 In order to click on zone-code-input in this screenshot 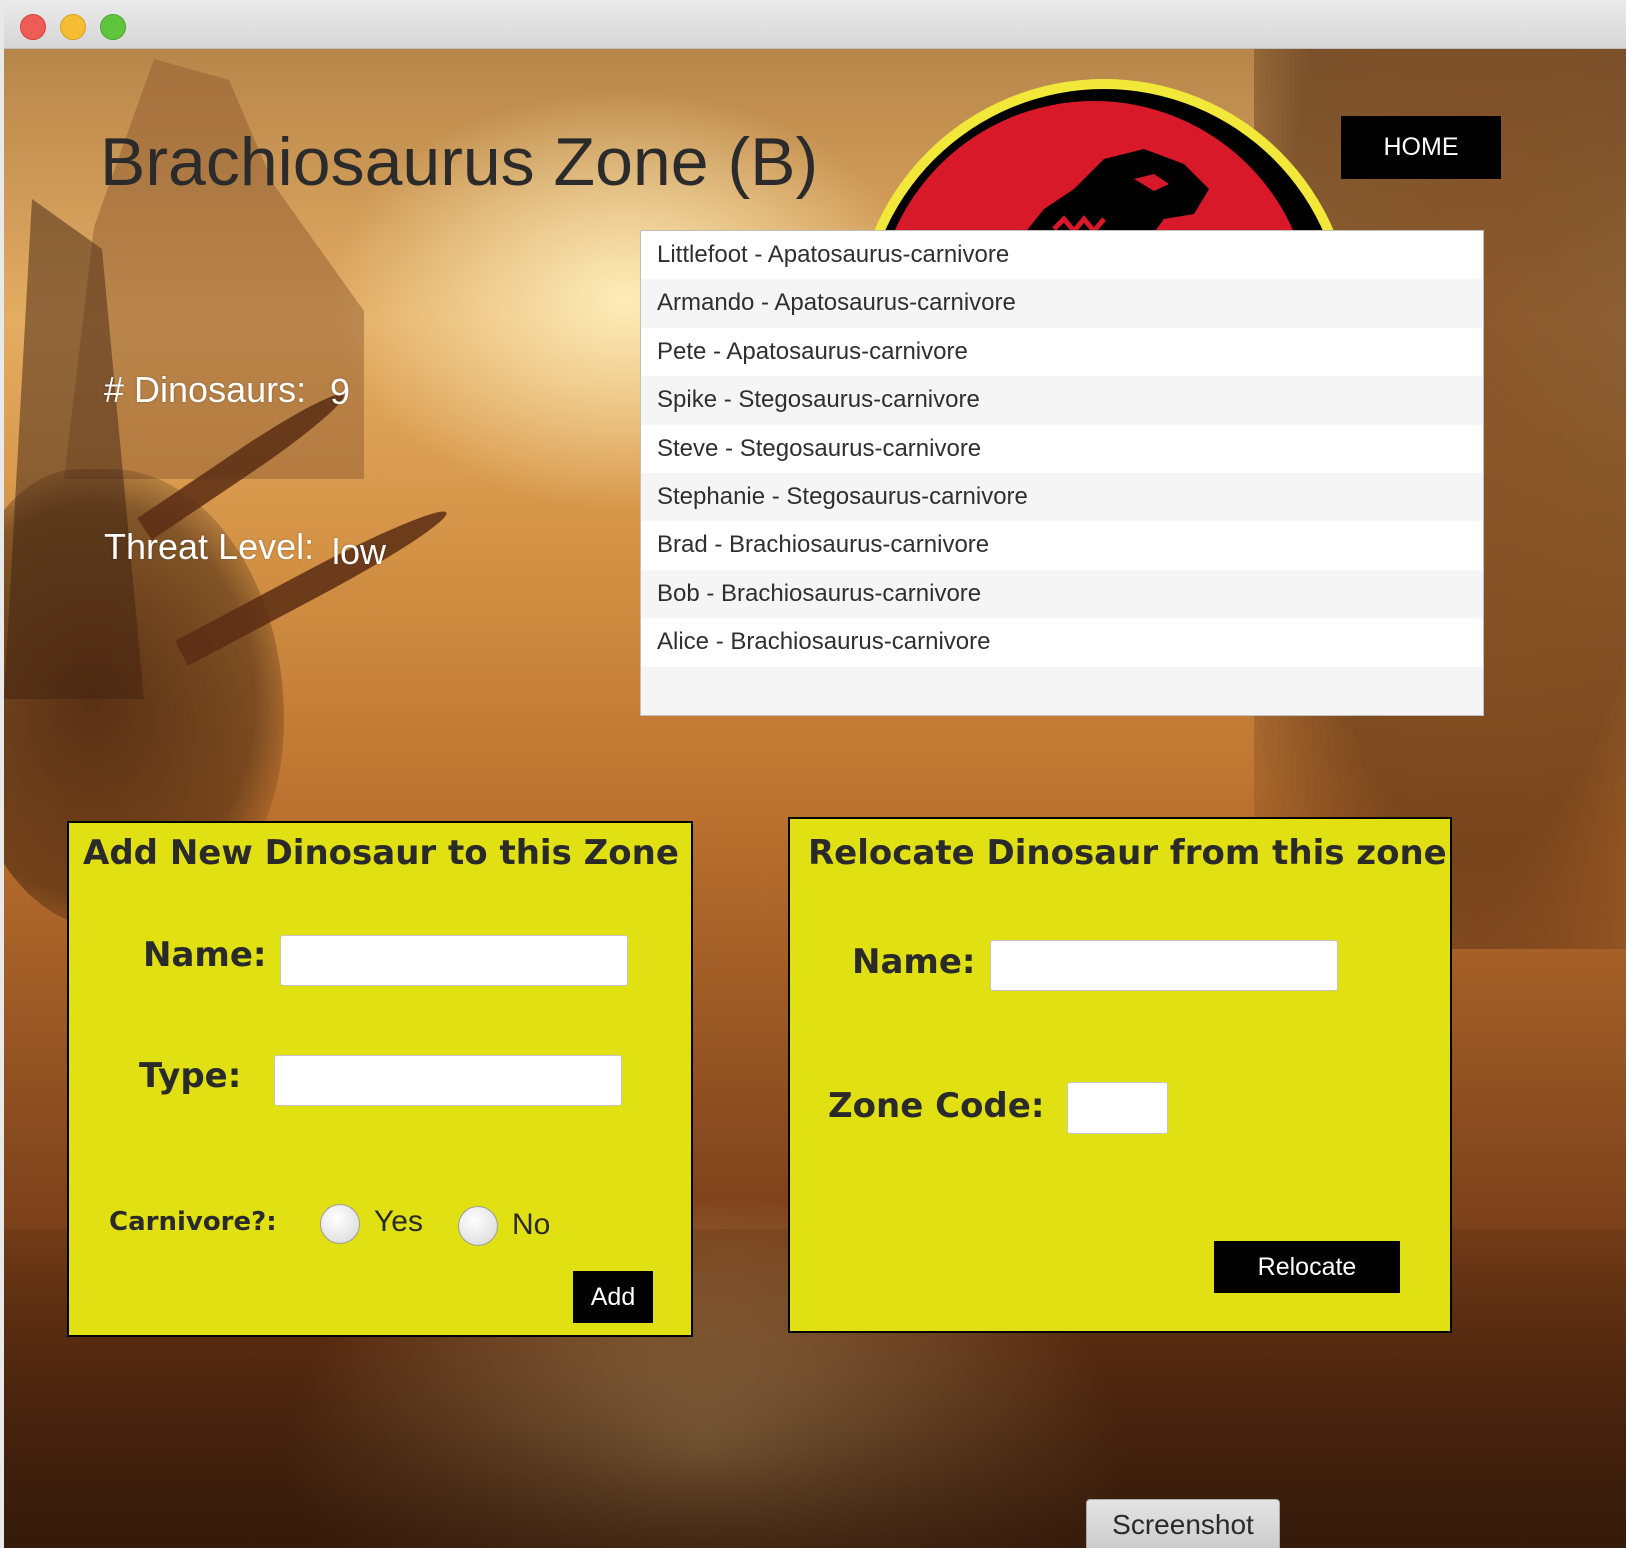, I will do `click(1117, 1108)`.